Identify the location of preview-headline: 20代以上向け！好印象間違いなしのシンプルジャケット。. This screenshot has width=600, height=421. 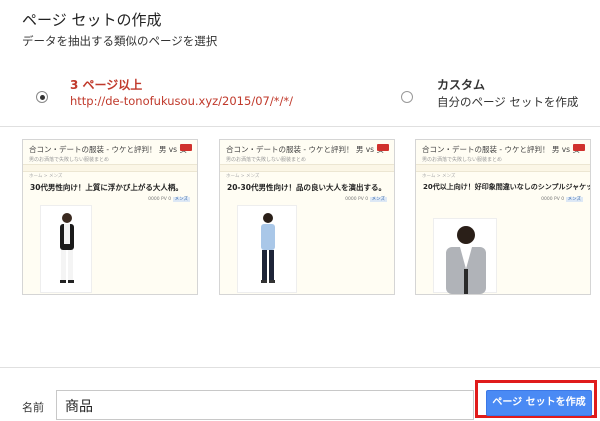
(507, 187).